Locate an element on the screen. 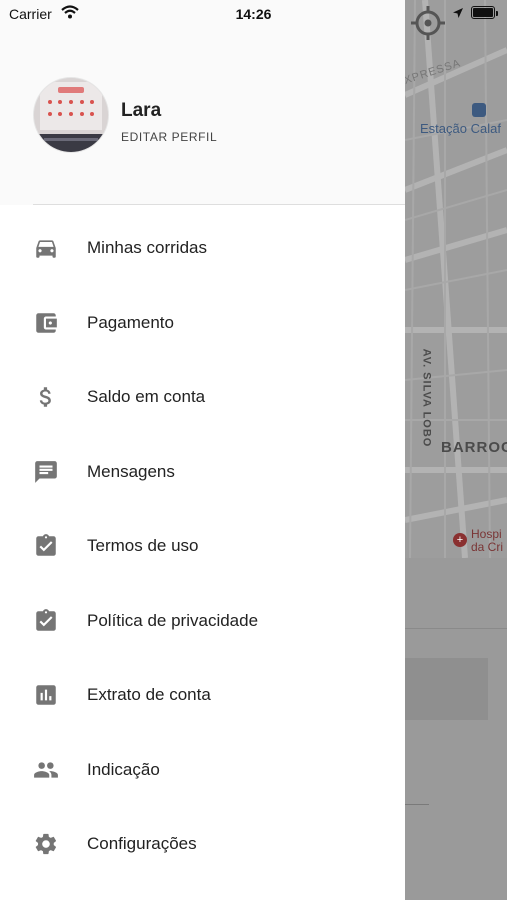 This screenshot has width=507, height=900. menu-item-termos-de-uso: Termos de uso is located at coordinates (202, 546).